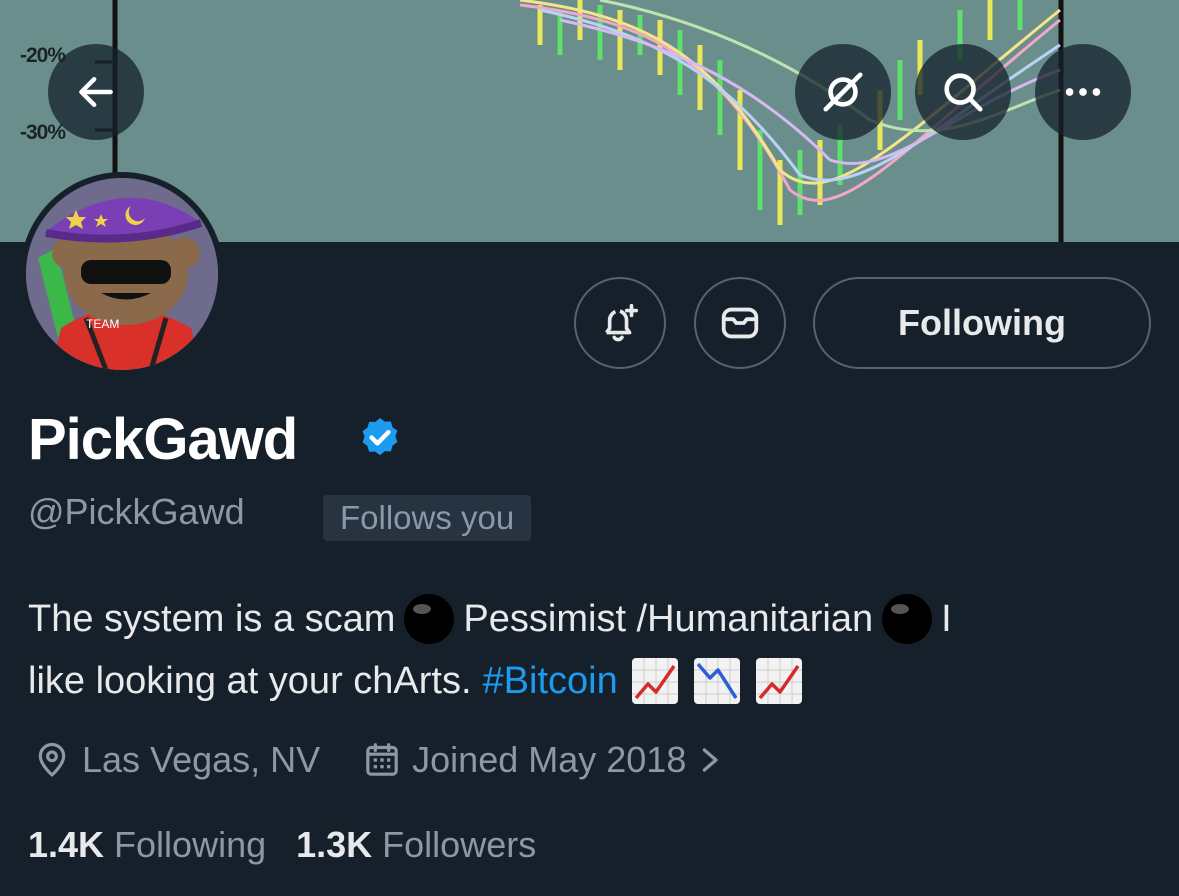 The height and width of the screenshot is (896, 1179). Describe the element at coordinates (716, 681) in the screenshot. I see `chart-decreasing-emoji` at that location.